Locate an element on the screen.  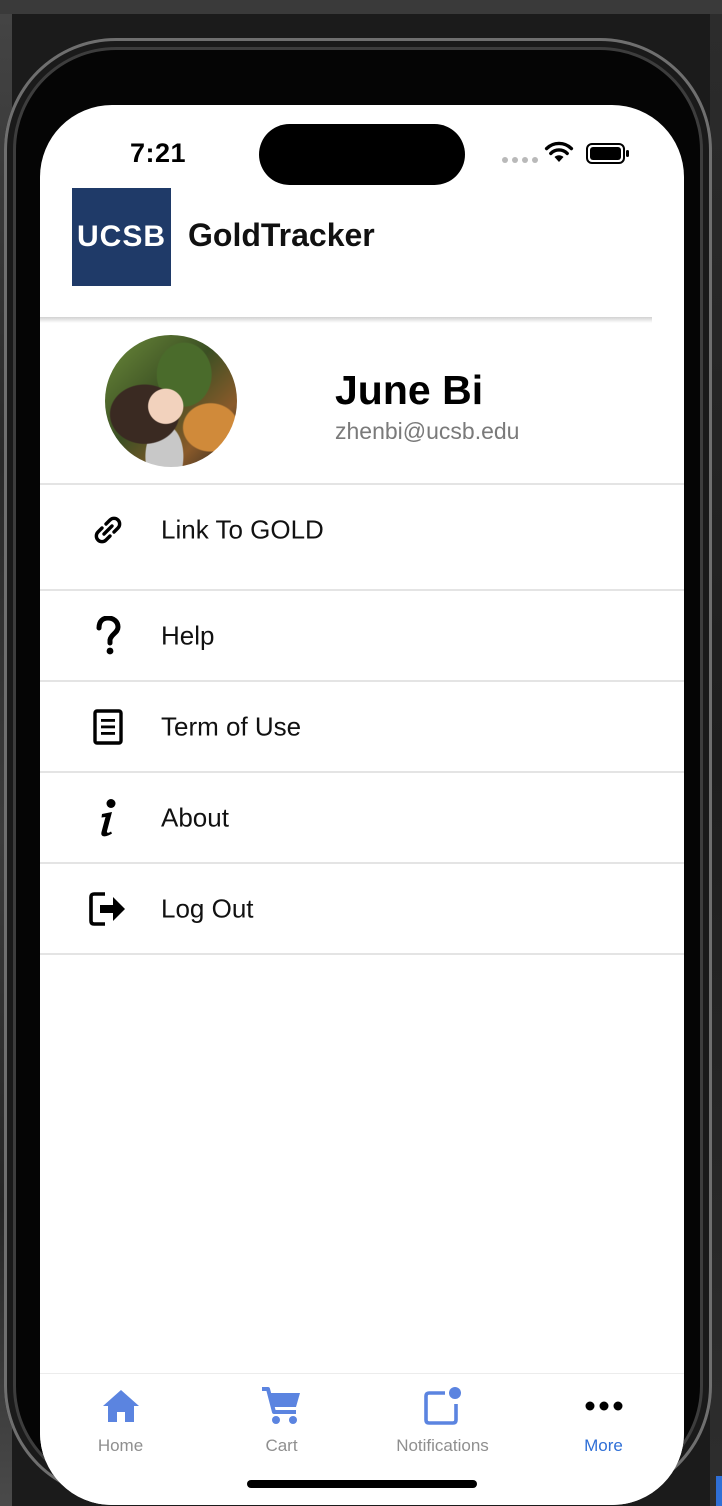
tab-notifications: Notifications is located at coordinates (442, 1424).